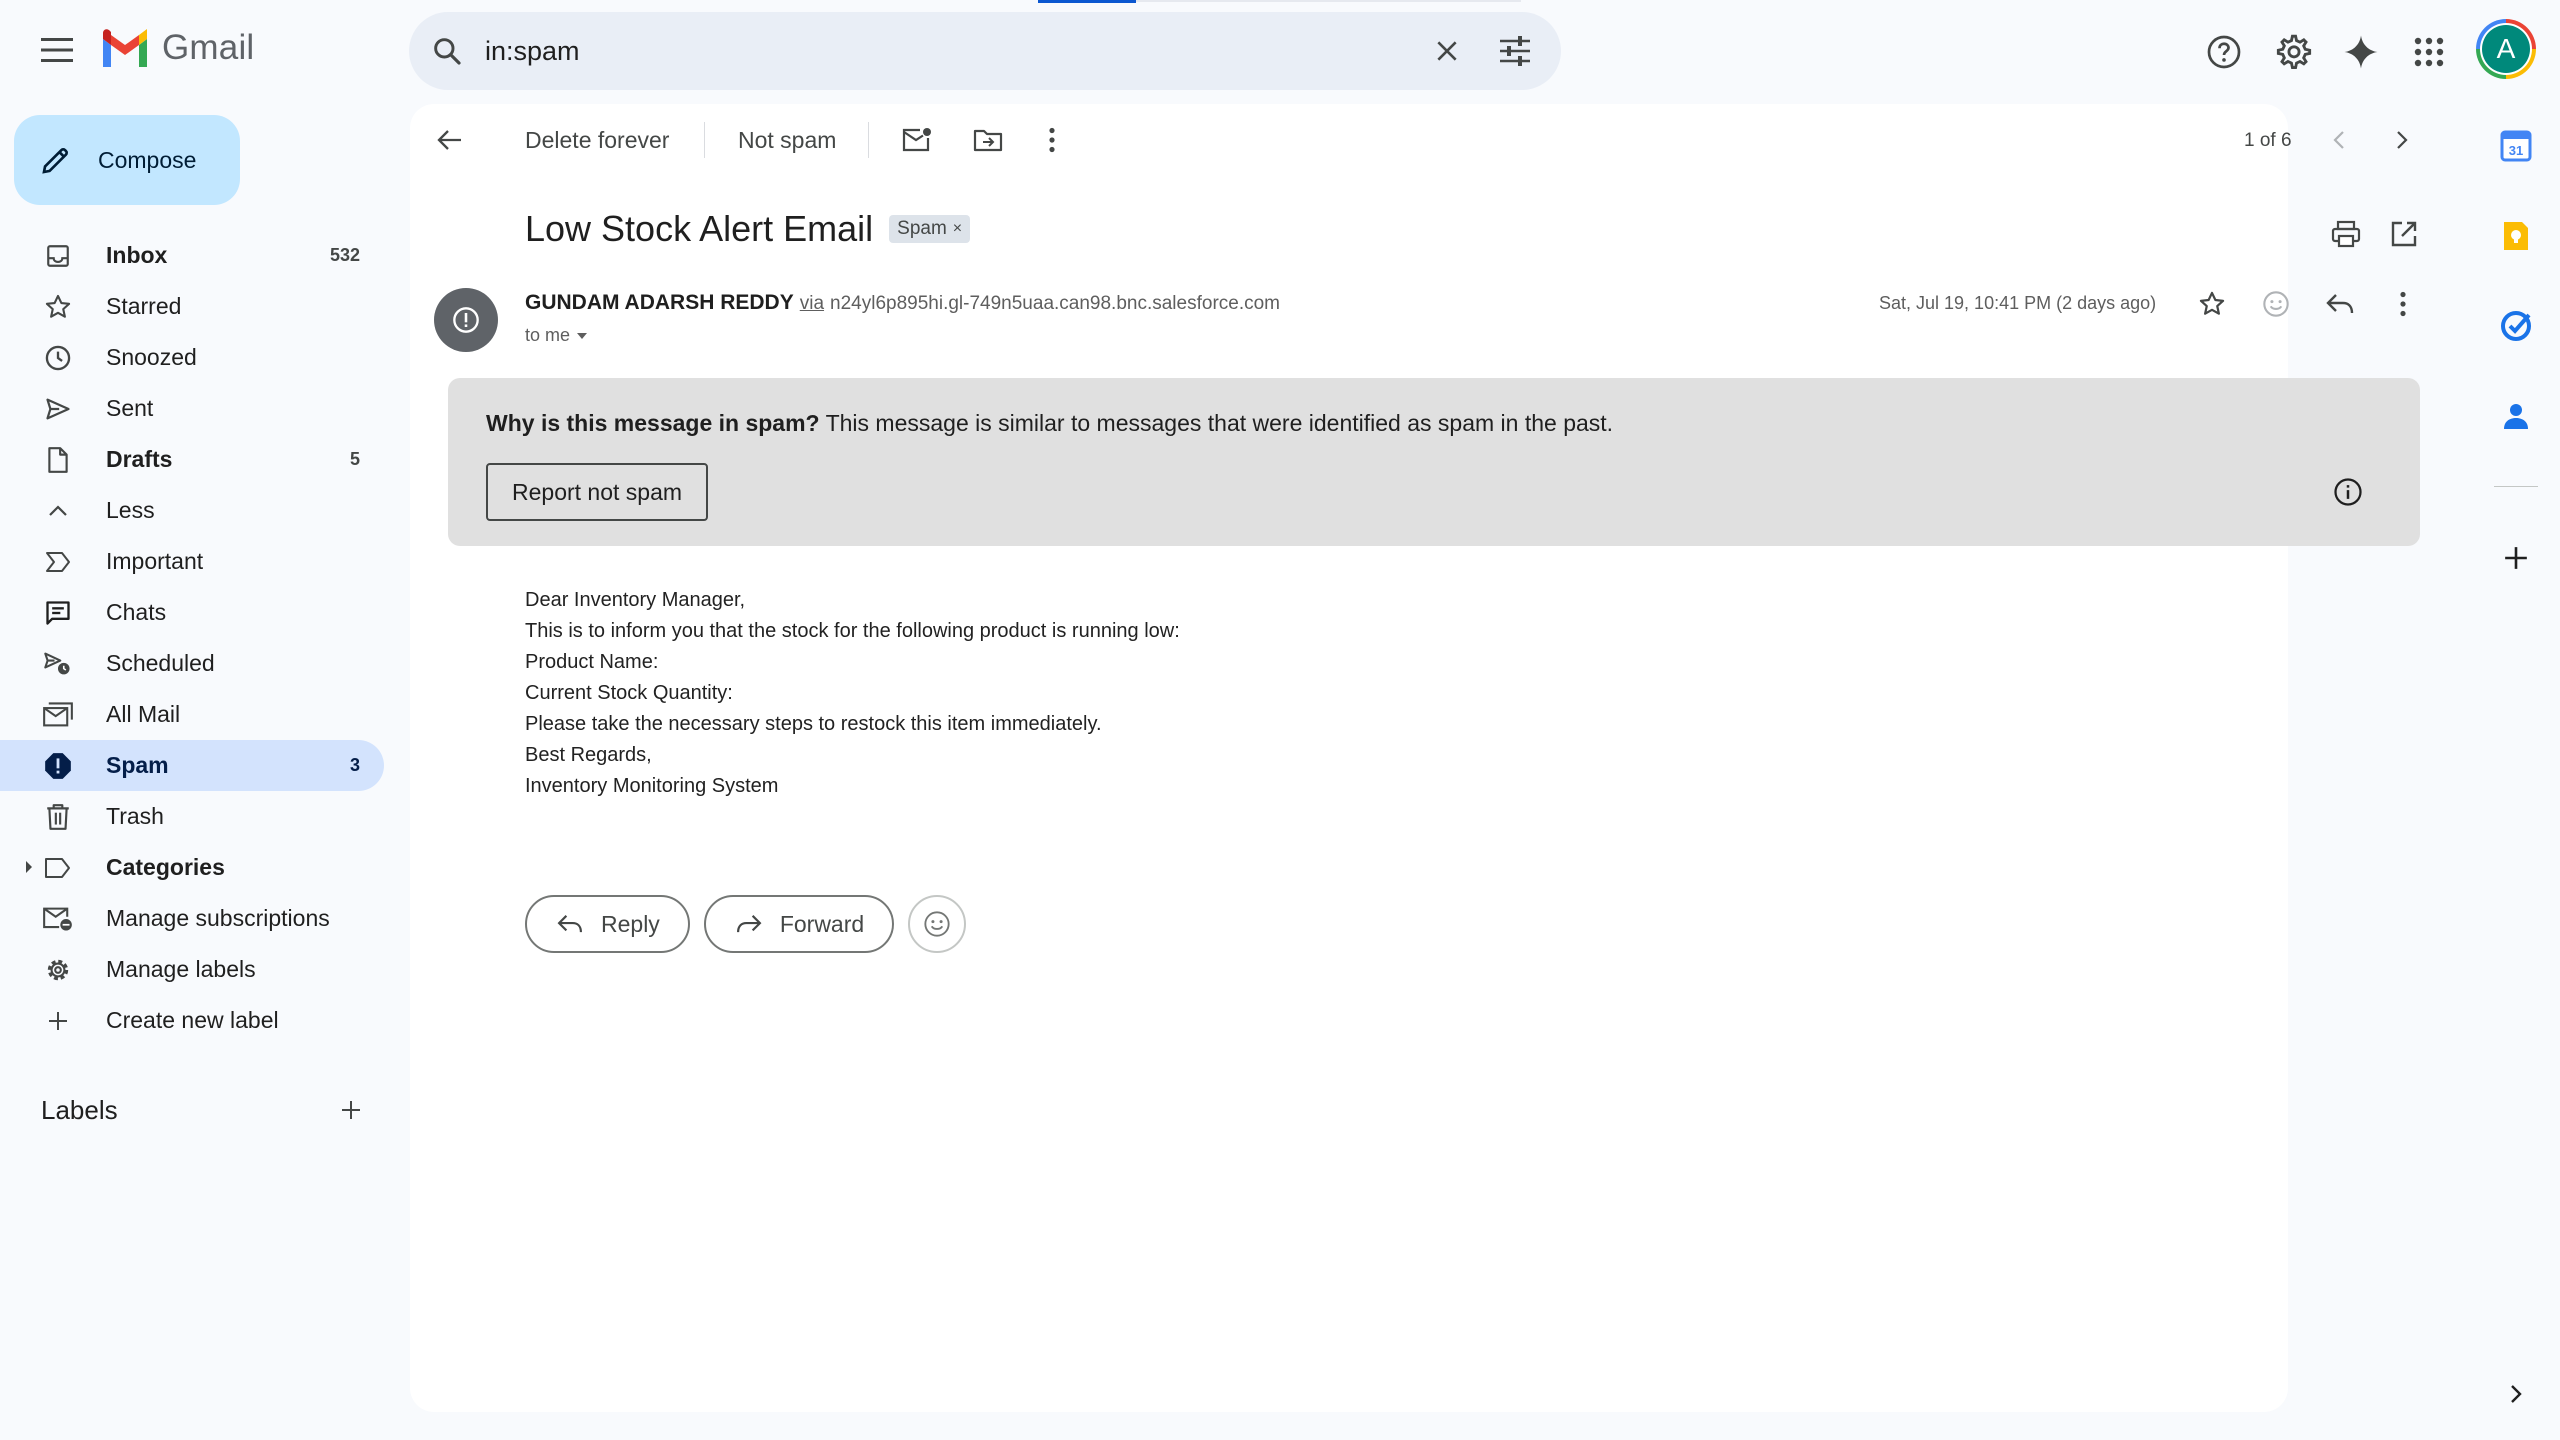 The height and width of the screenshot is (1440, 2560). Describe the element at coordinates (208, 47) in the screenshot. I see `app-name: Gmail` at that location.